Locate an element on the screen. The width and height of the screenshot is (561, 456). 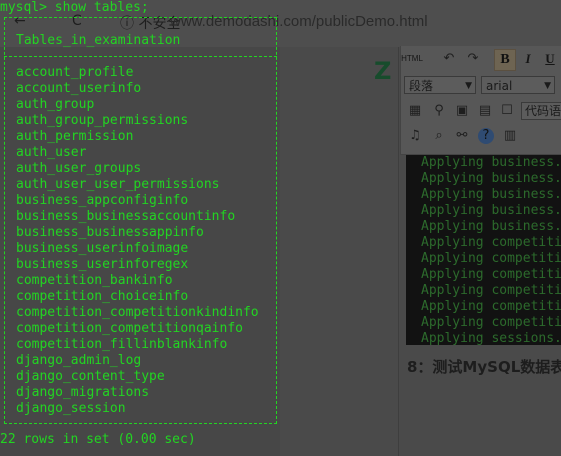
zoom-icon: ⌕ is located at coordinates (439, 136).